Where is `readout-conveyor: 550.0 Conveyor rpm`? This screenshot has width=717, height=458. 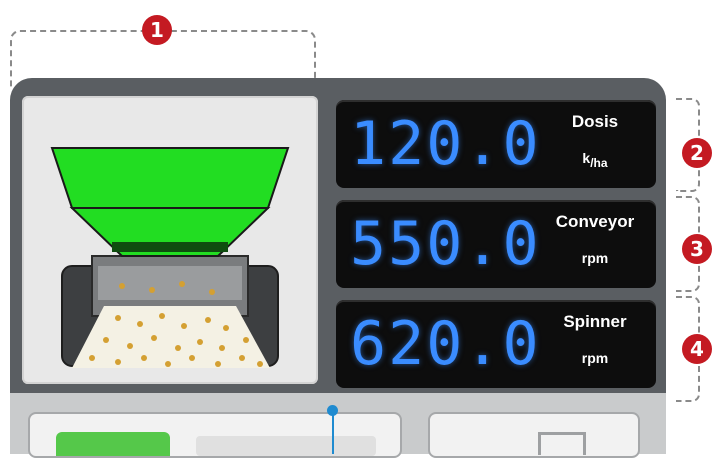 readout-conveyor: 550.0 Conveyor rpm is located at coordinates (496, 244).